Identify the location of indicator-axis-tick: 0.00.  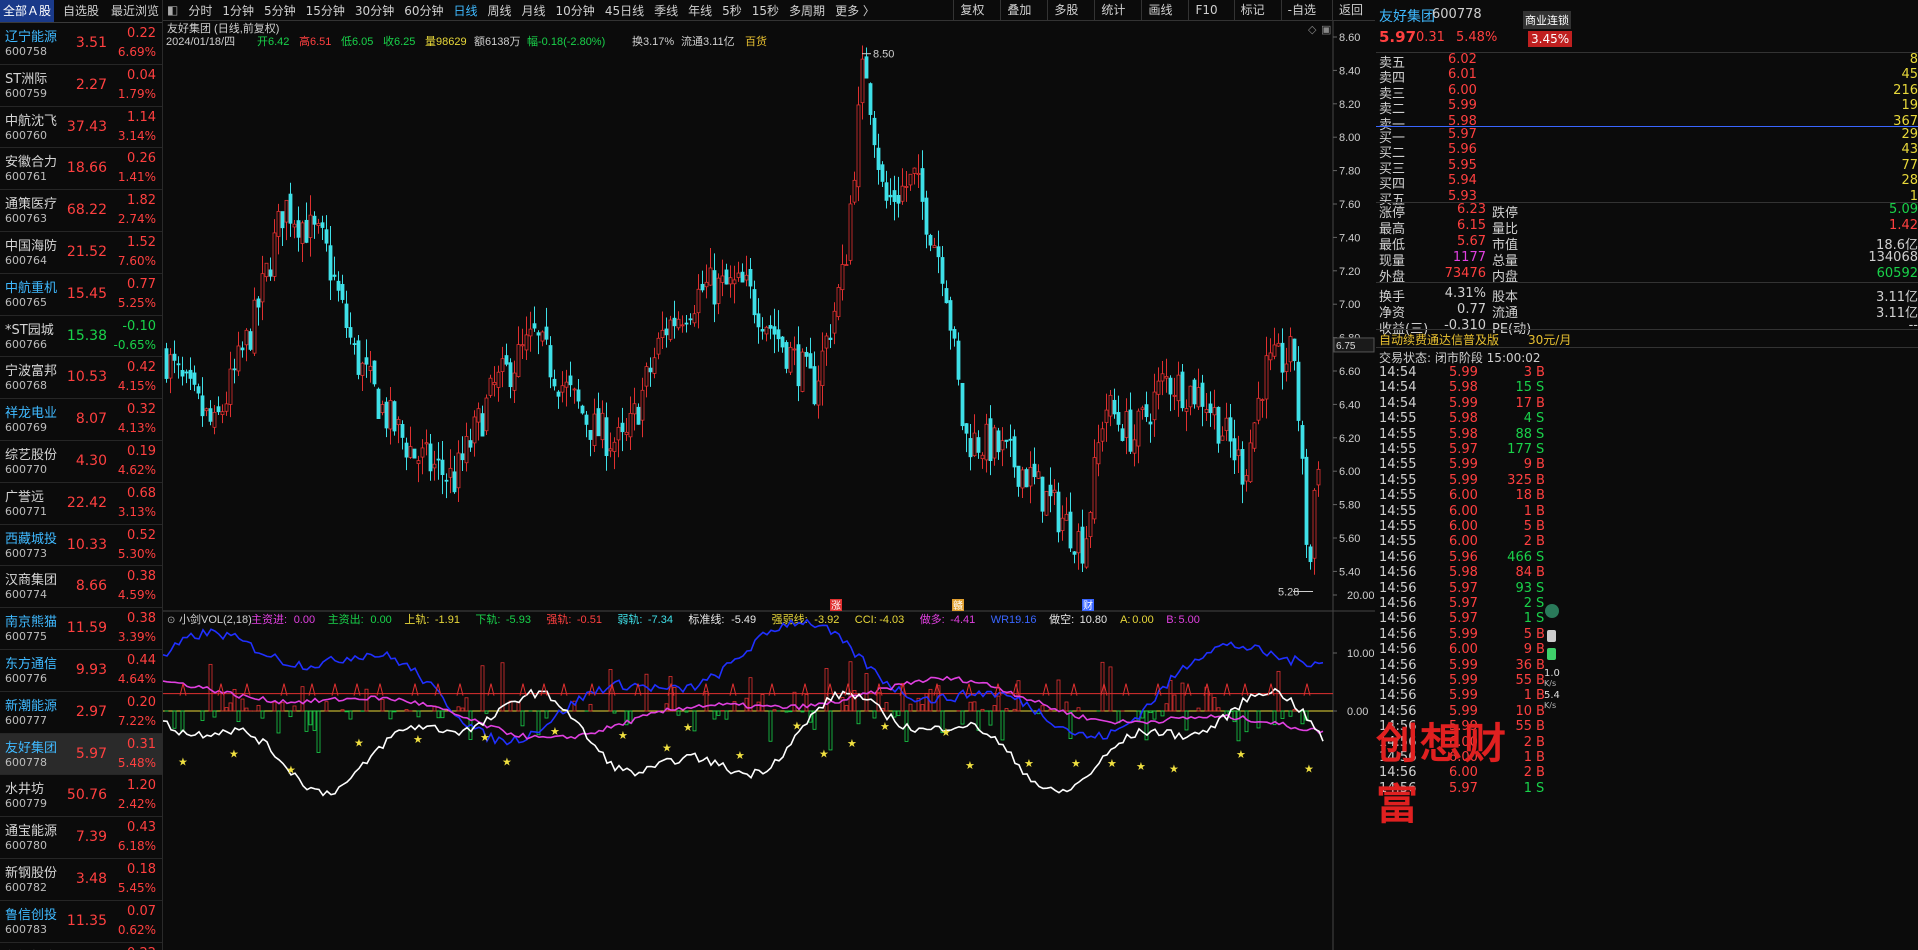
(1357, 712).